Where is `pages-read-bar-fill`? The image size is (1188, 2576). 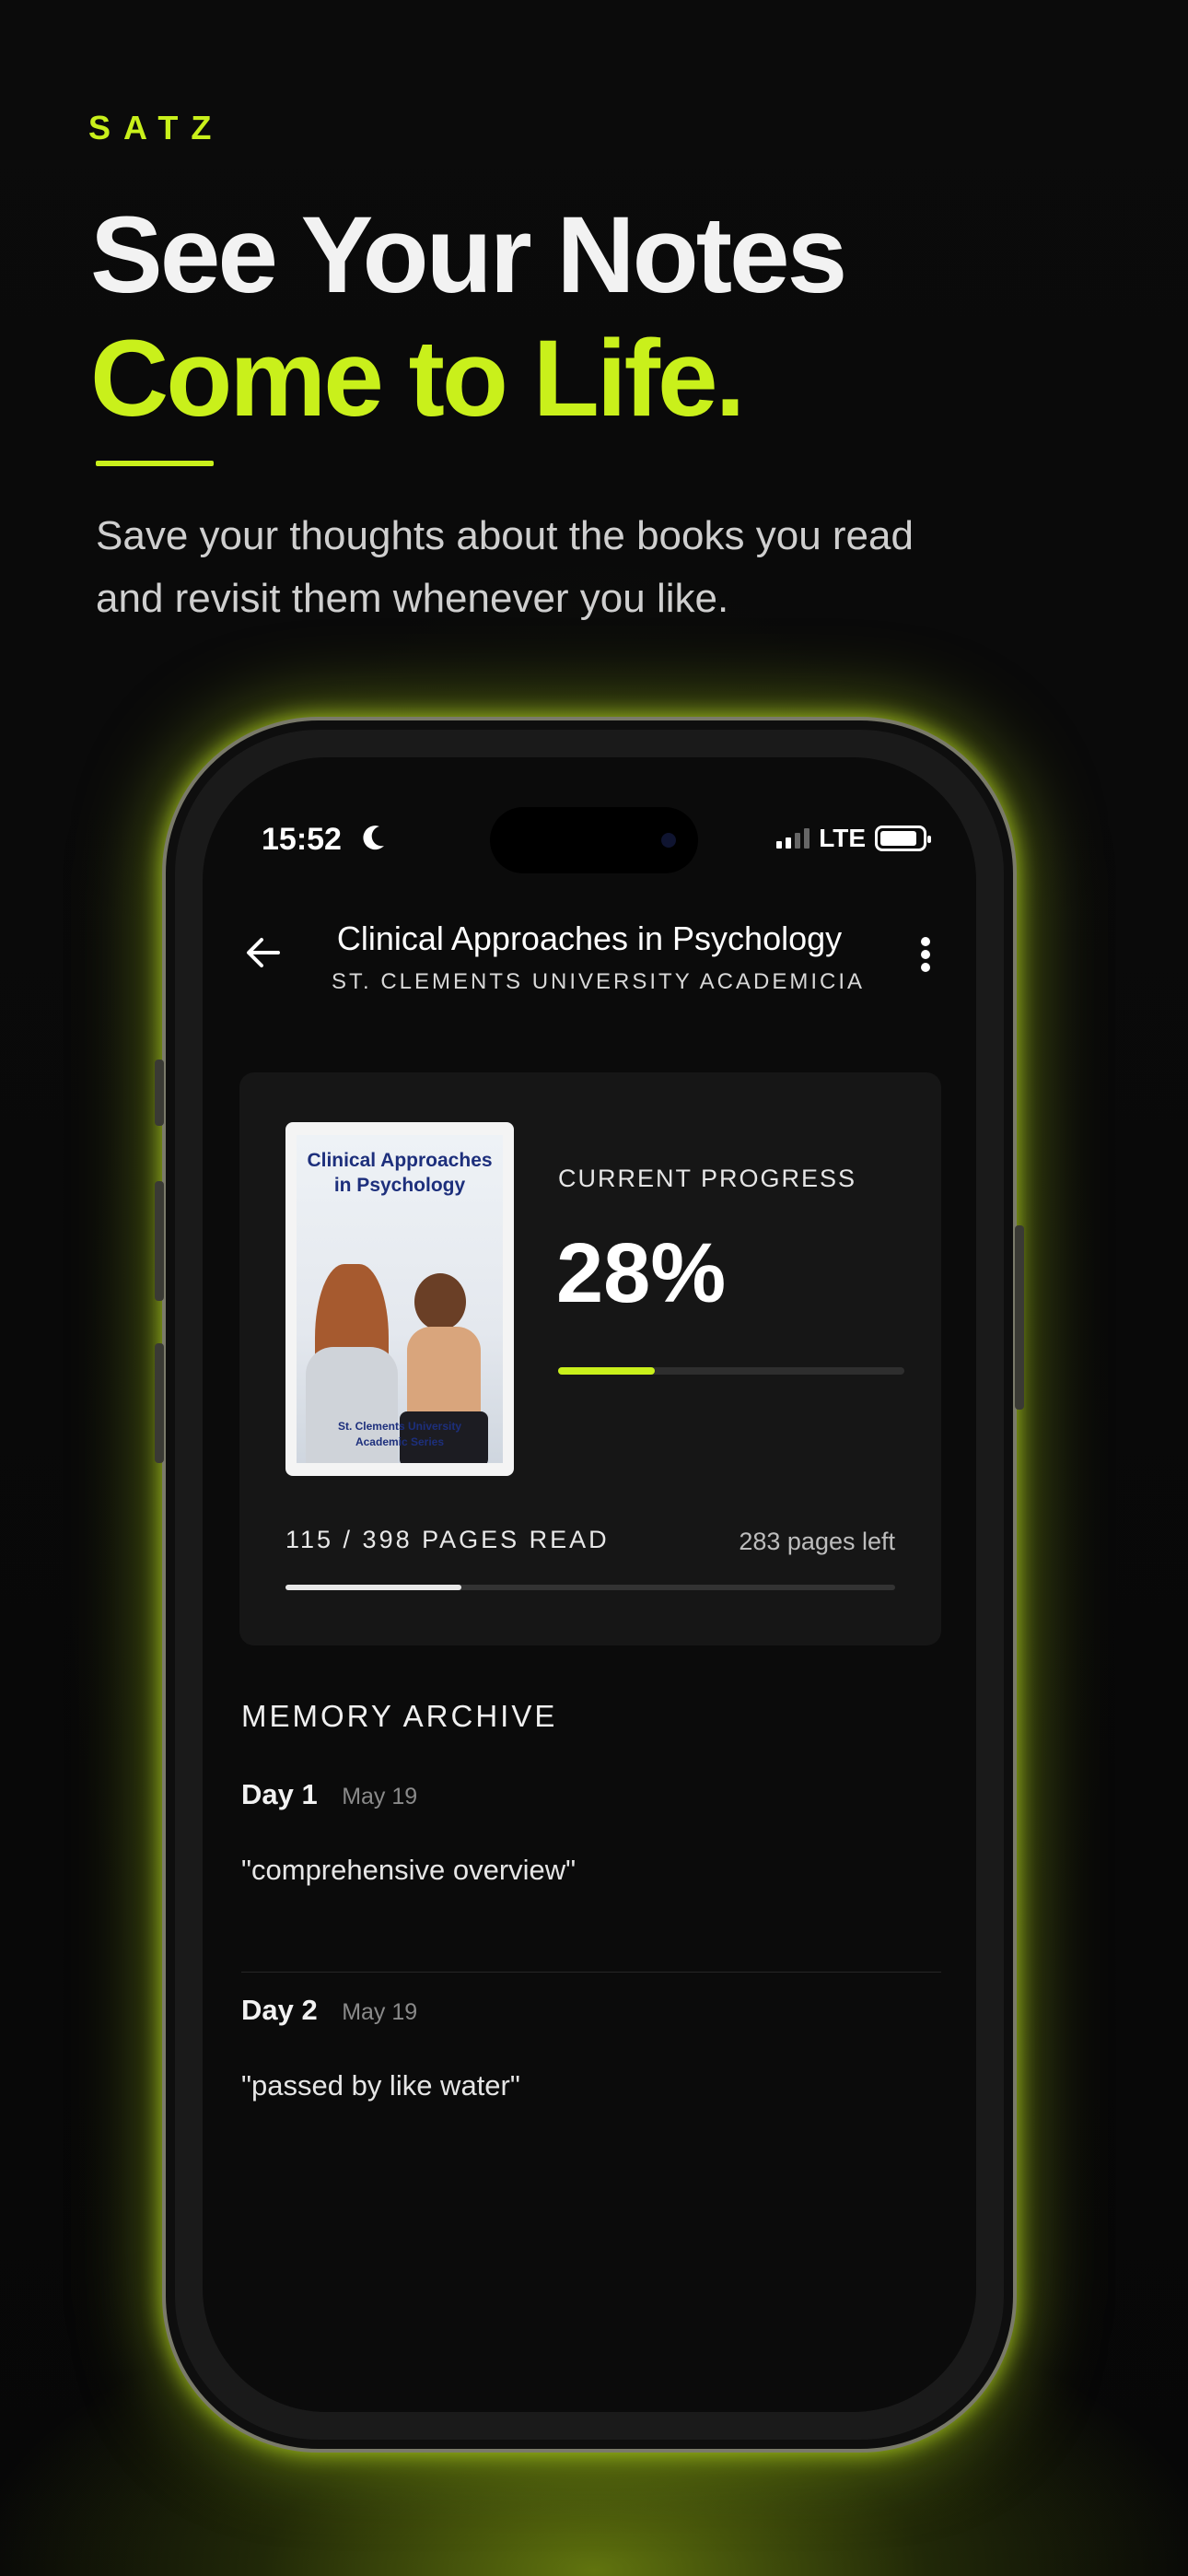 pages-read-bar-fill is located at coordinates (373, 1587).